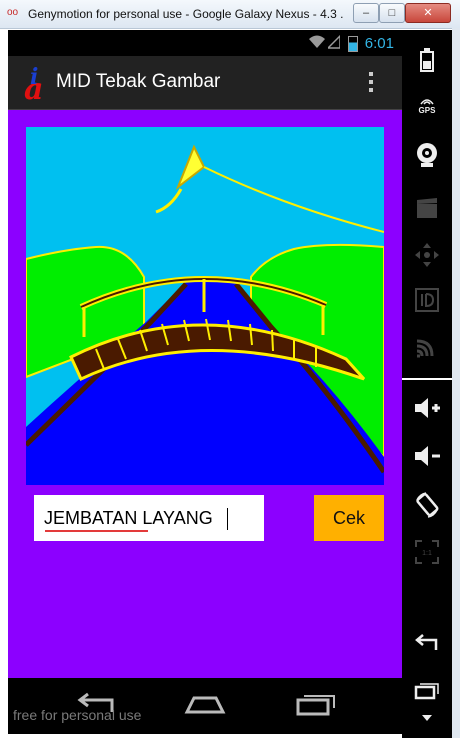  Describe the element at coordinates (227, 519) in the screenshot. I see `text-caret` at that location.